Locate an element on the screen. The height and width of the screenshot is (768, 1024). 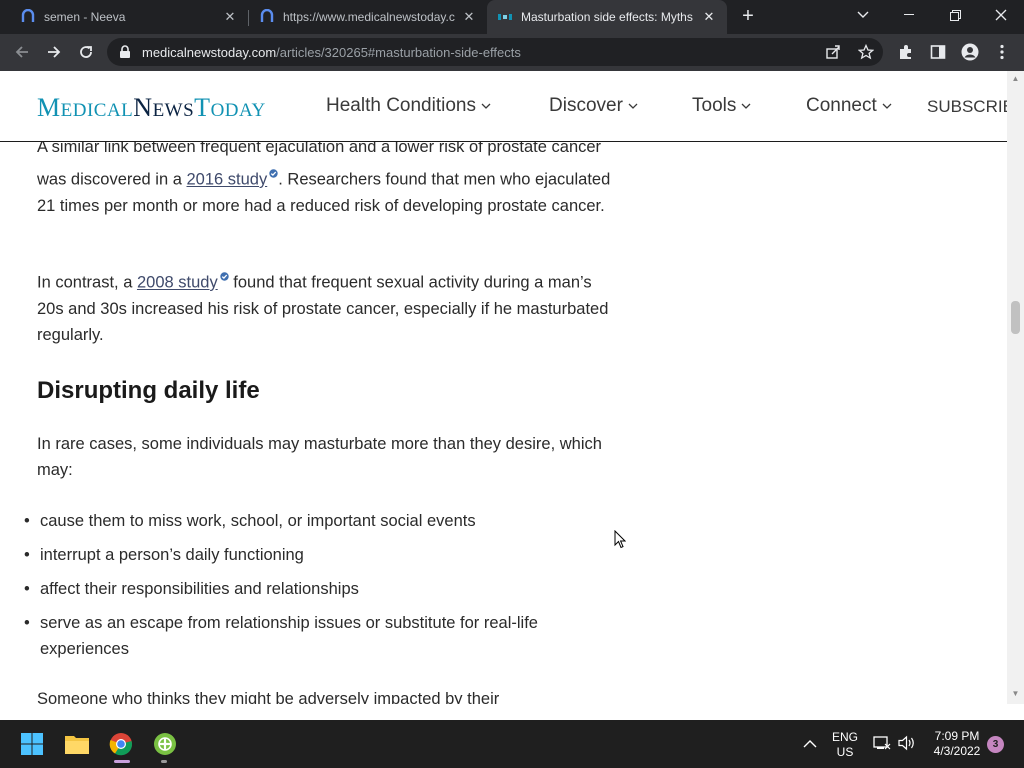
tab-search-button is located at coordinates (863, 15).